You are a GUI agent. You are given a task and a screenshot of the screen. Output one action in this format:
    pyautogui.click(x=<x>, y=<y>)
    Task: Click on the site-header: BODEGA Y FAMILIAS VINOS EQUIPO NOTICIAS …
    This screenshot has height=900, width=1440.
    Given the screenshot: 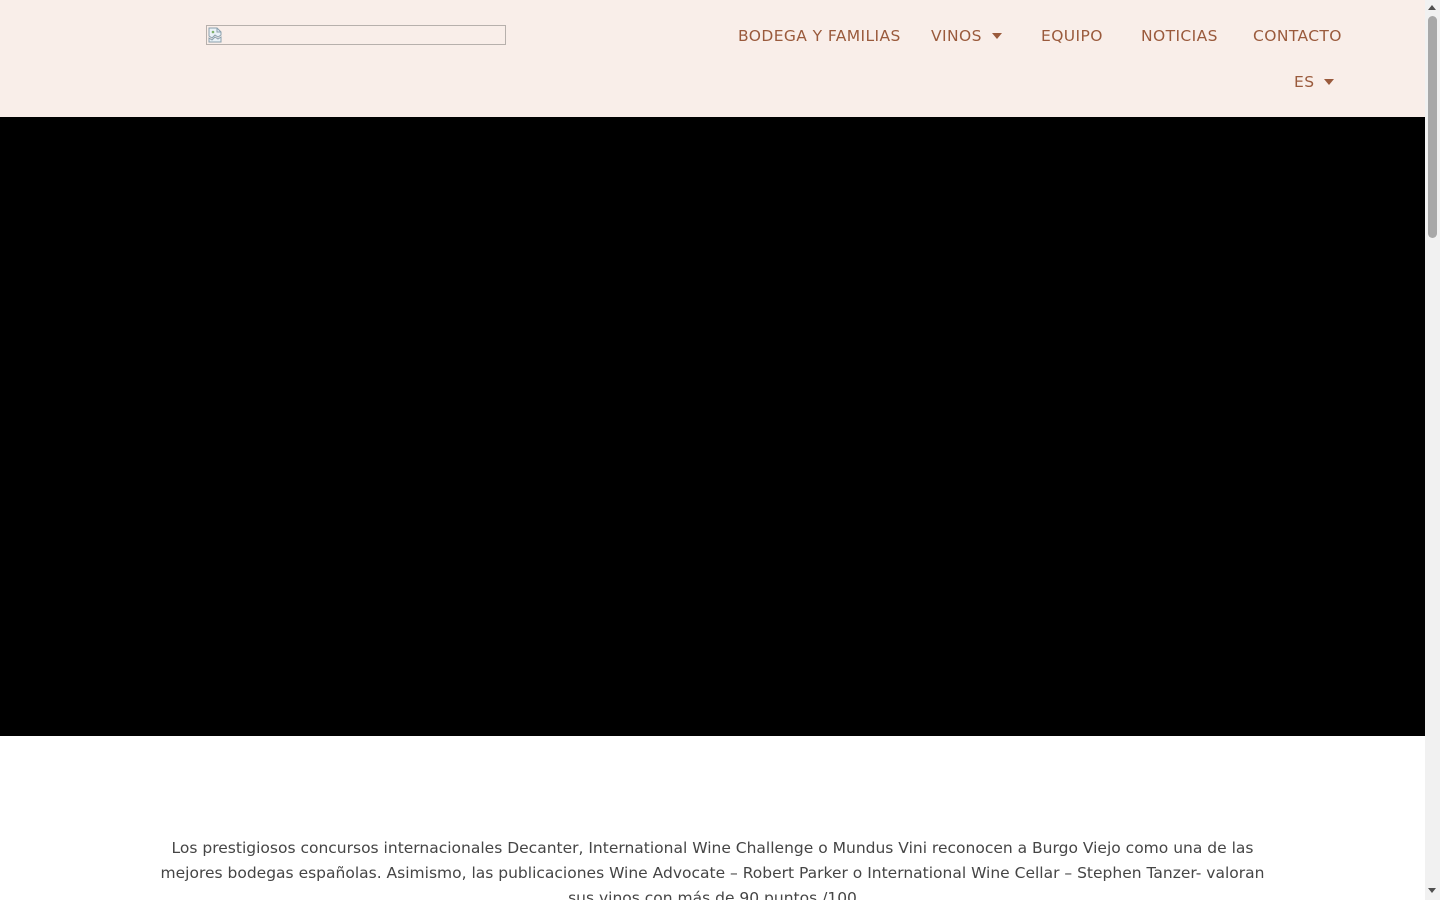 What is the action you would take?
    pyautogui.click(x=712, y=58)
    